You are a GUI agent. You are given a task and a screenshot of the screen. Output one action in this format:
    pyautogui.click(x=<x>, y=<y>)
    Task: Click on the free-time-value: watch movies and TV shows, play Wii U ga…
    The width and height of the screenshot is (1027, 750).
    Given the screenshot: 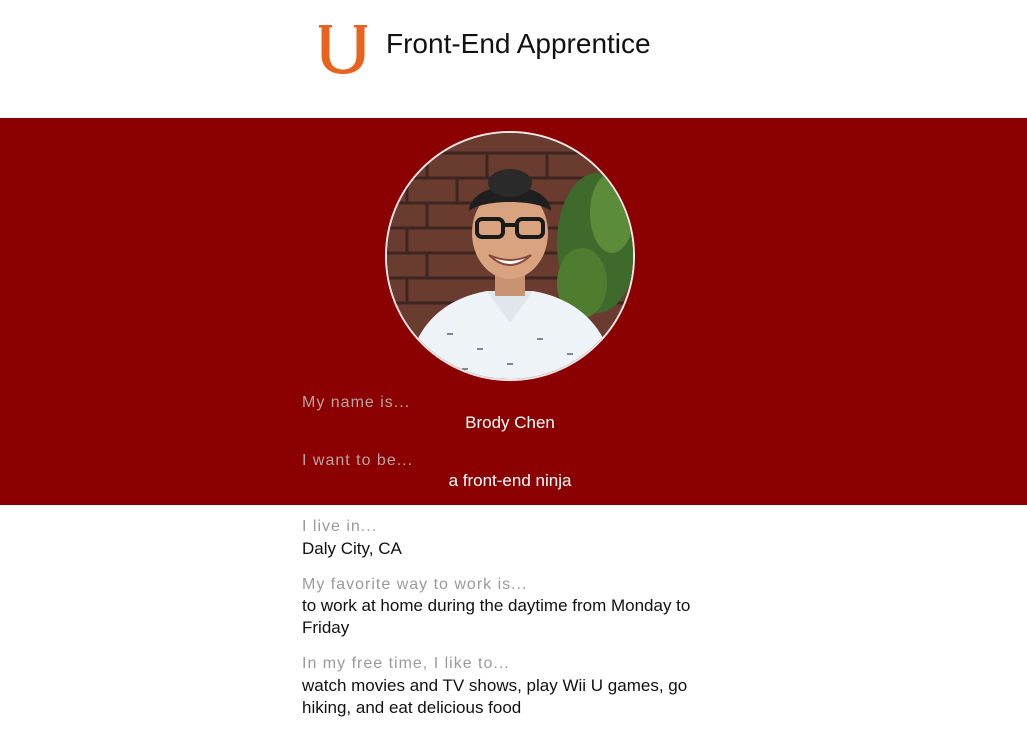 What is the action you would take?
    pyautogui.click(x=495, y=696)
    